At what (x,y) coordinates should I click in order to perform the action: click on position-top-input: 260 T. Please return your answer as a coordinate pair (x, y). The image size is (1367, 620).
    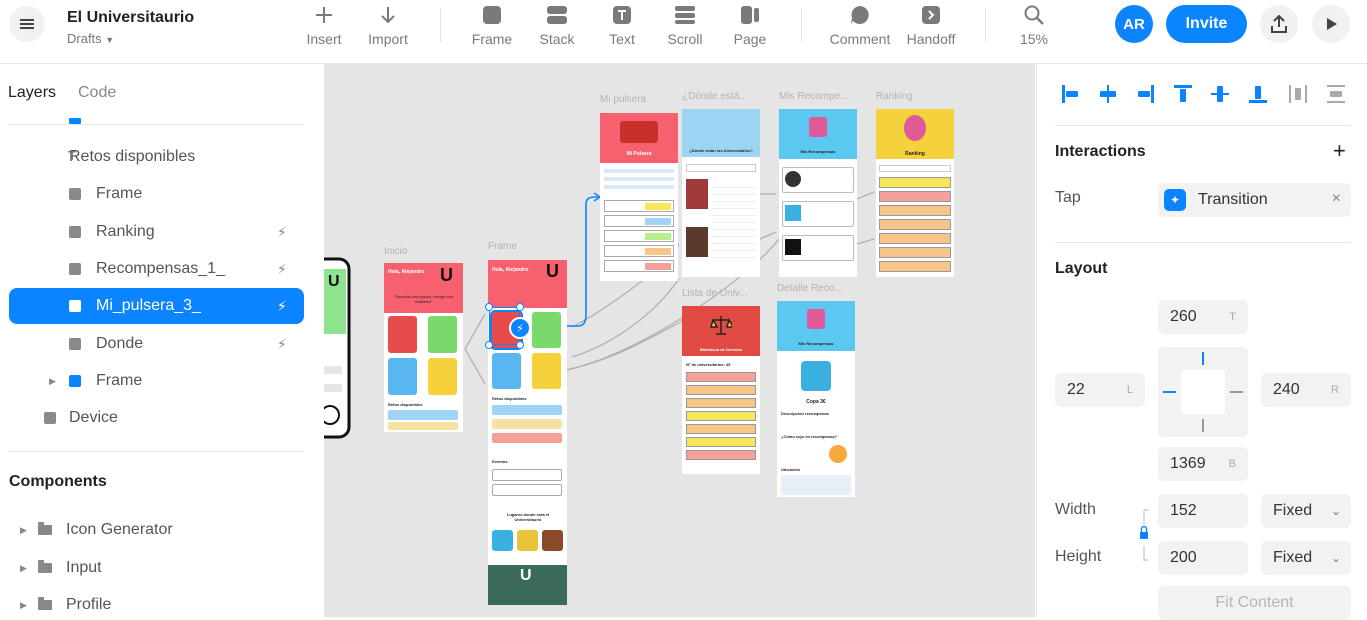
    Looking at the image, I should click on (1203, 317).